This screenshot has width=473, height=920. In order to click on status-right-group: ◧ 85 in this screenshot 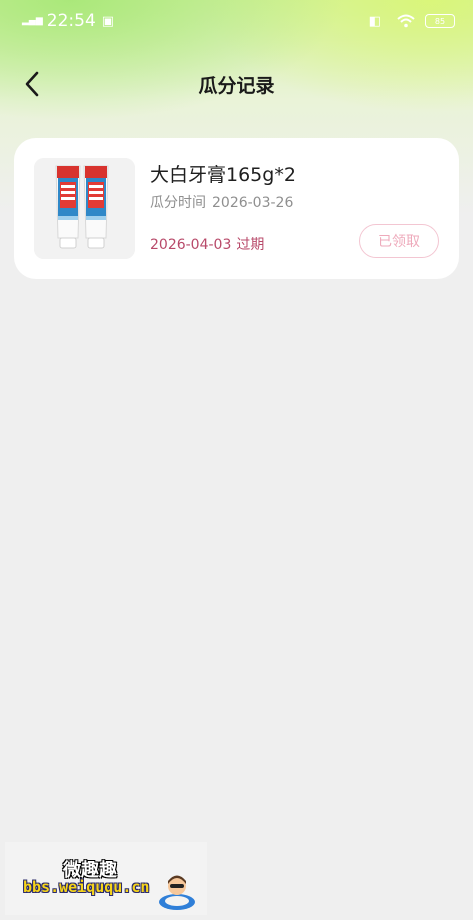, I will do `click(412, 21)`.